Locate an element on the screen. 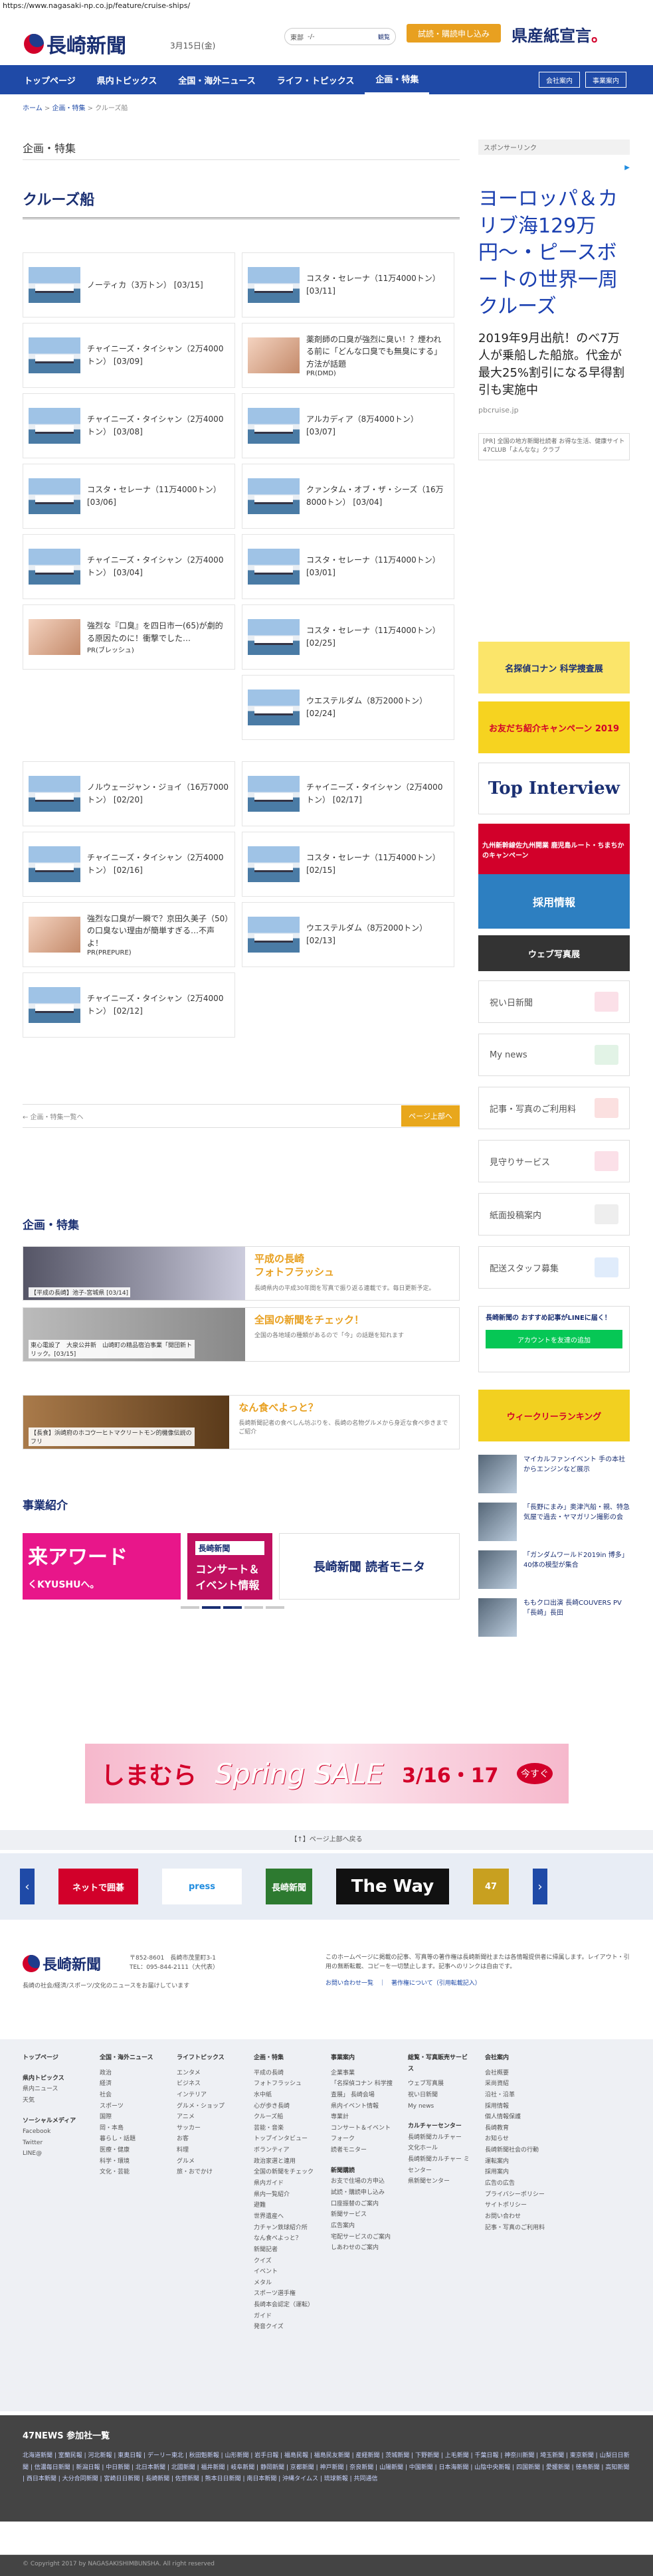 The height and width of the screenshot is (2576, 653). side-article: 「長野にまみ」奥津汽船・親、特急気屋で過去・ヤマガリン撮影の会 is located at coordinates (554, 1522).